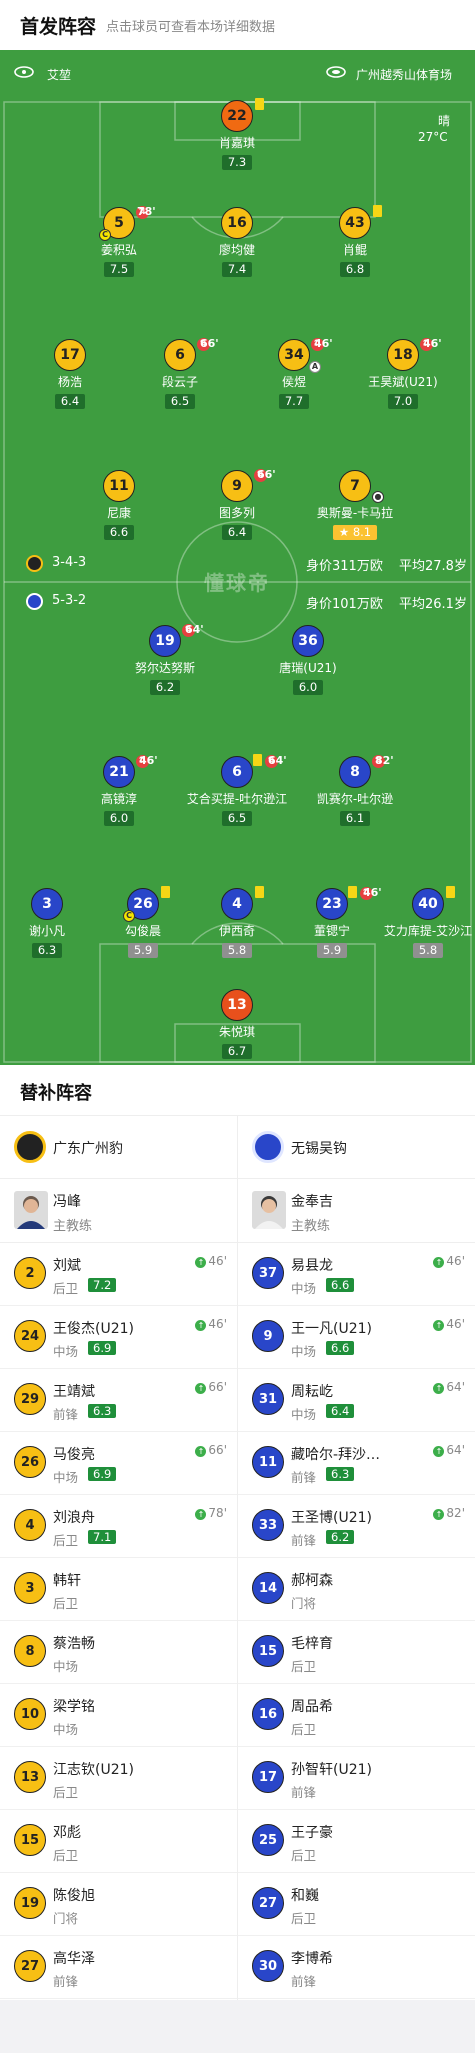 The width and height of the screenshot is (475, 2053). What do you see at coordinates (237, 134) in the screenshot?
I see `home-player-gk: 22 肖嘉琪 7.3` at bounding box center [237, 134].